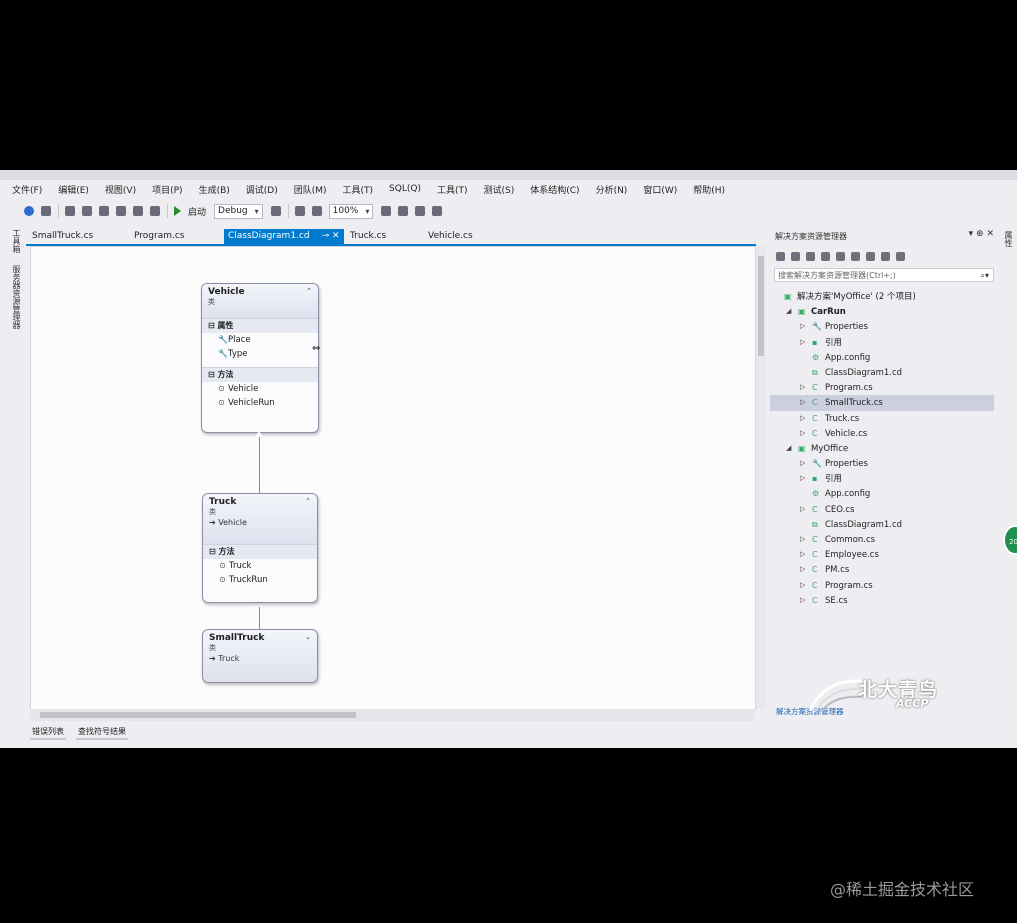  What do you see at coordinates (262, 189) in the screenshot?
I see `menu-item: 调试(D)` at bounding box center [262, 189].